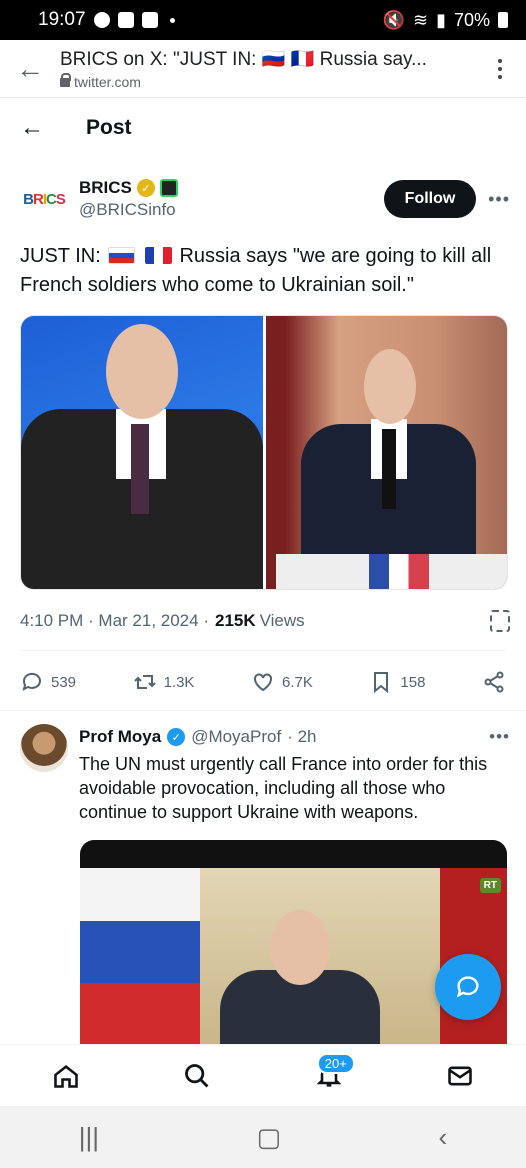 Image resolution: width=526 pixels, height=1168 pixels. Describe the element at coordinates (236, 737) in the screenshot. I see `reply-author-handle: @MoyaProf` at that location.